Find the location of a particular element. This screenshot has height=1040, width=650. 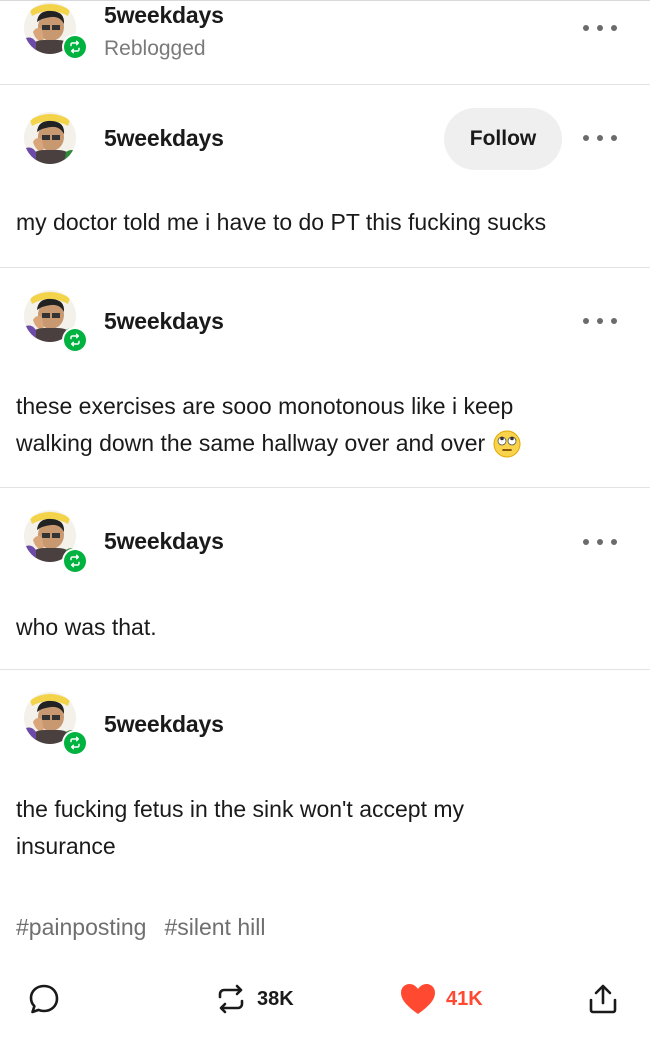

share-icon is located at coordinates (603, 999).